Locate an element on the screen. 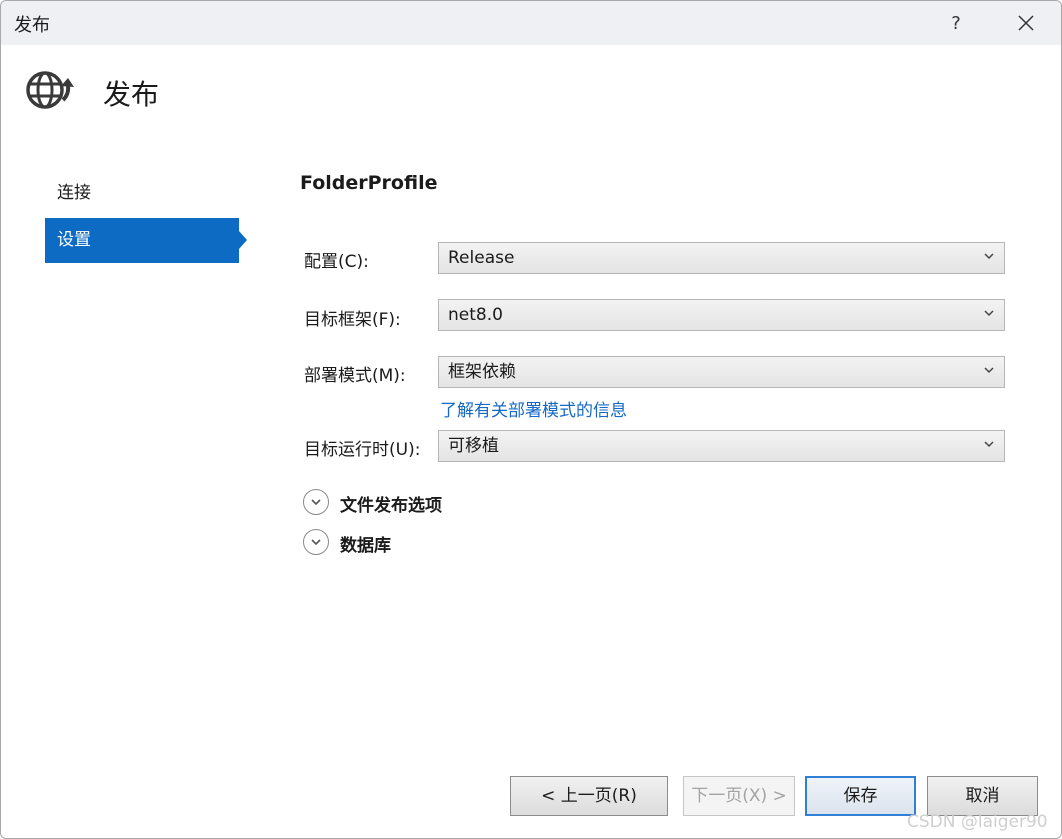 The image size is (1062, 839). nav-active-pointer is located at coordinates (243, 240).